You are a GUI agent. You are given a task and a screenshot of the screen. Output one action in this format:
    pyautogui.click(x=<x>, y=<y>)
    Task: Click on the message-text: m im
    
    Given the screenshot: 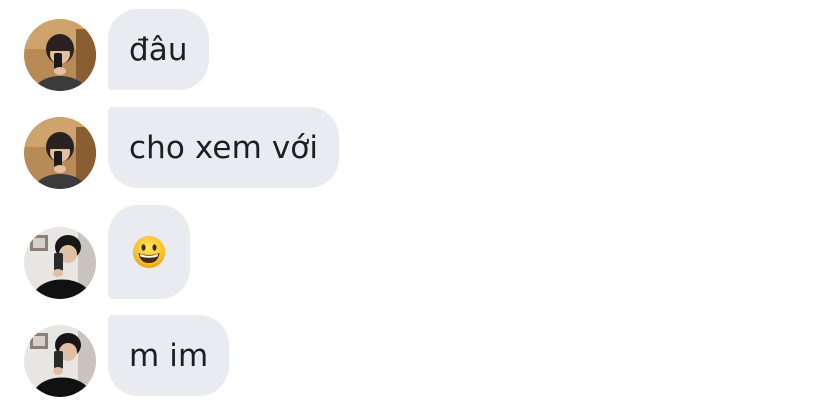 What is the action you would take?
    pyautogui.click(x=169, y=355)
    